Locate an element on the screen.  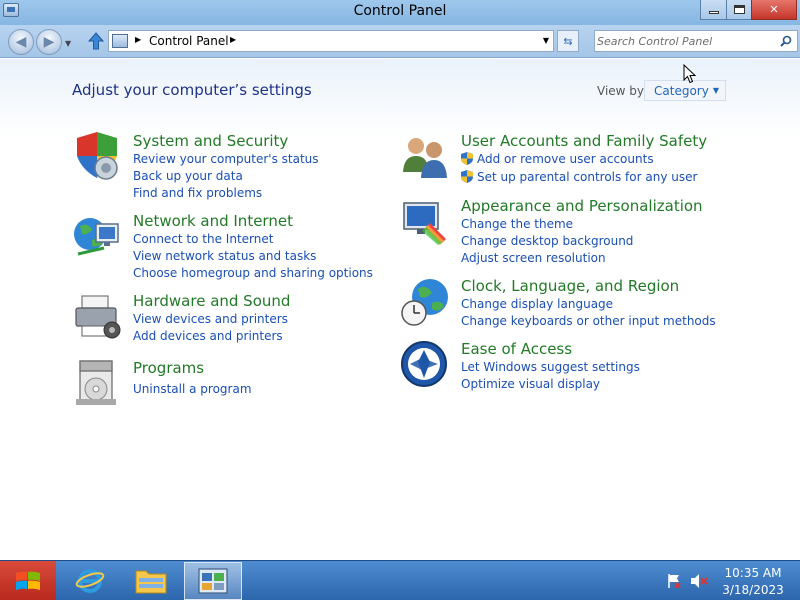
forward-button: ▶ is located at coordinates (49, 42).